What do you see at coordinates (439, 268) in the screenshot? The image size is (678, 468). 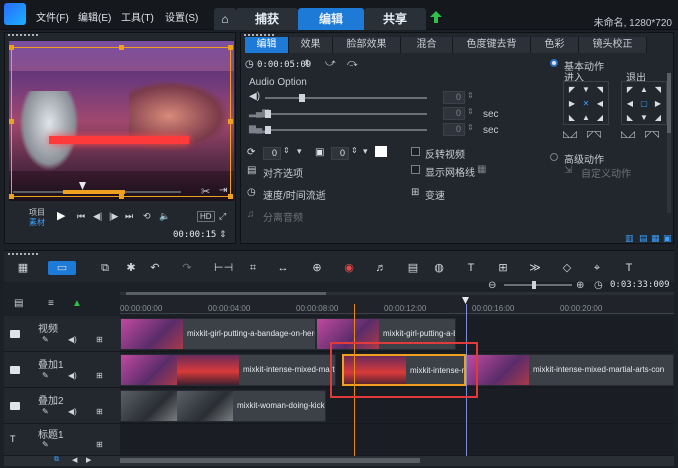 I see `motion-track-icon: ◍` at bounding box center [439, 268].